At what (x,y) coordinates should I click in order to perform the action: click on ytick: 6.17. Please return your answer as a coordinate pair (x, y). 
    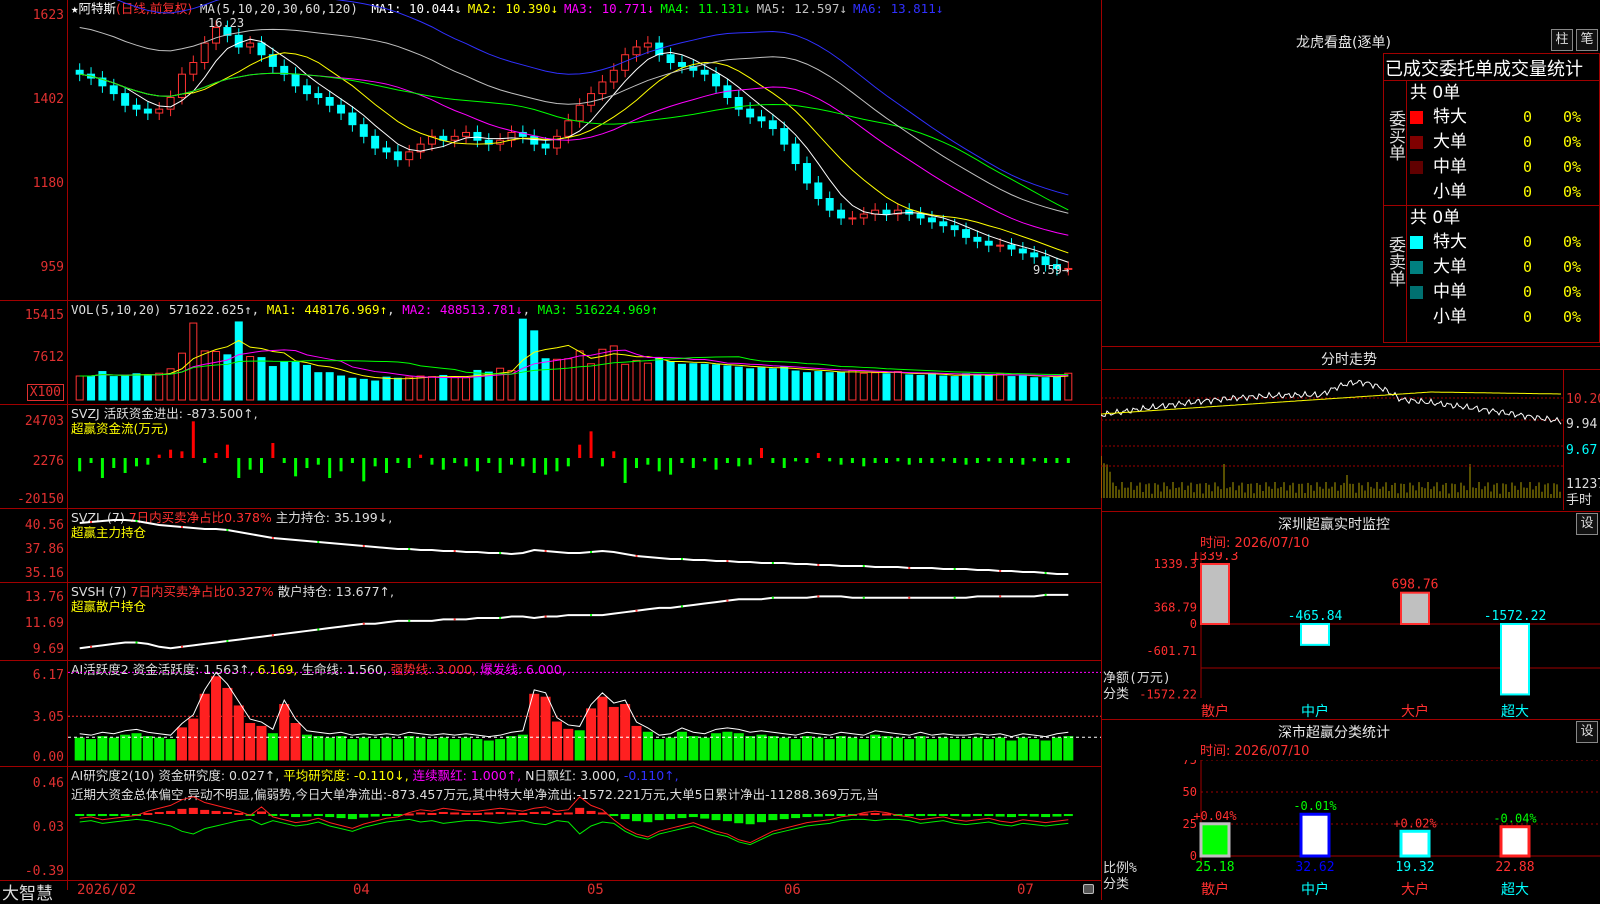
    Looking at the image, I should click on (48, 675).